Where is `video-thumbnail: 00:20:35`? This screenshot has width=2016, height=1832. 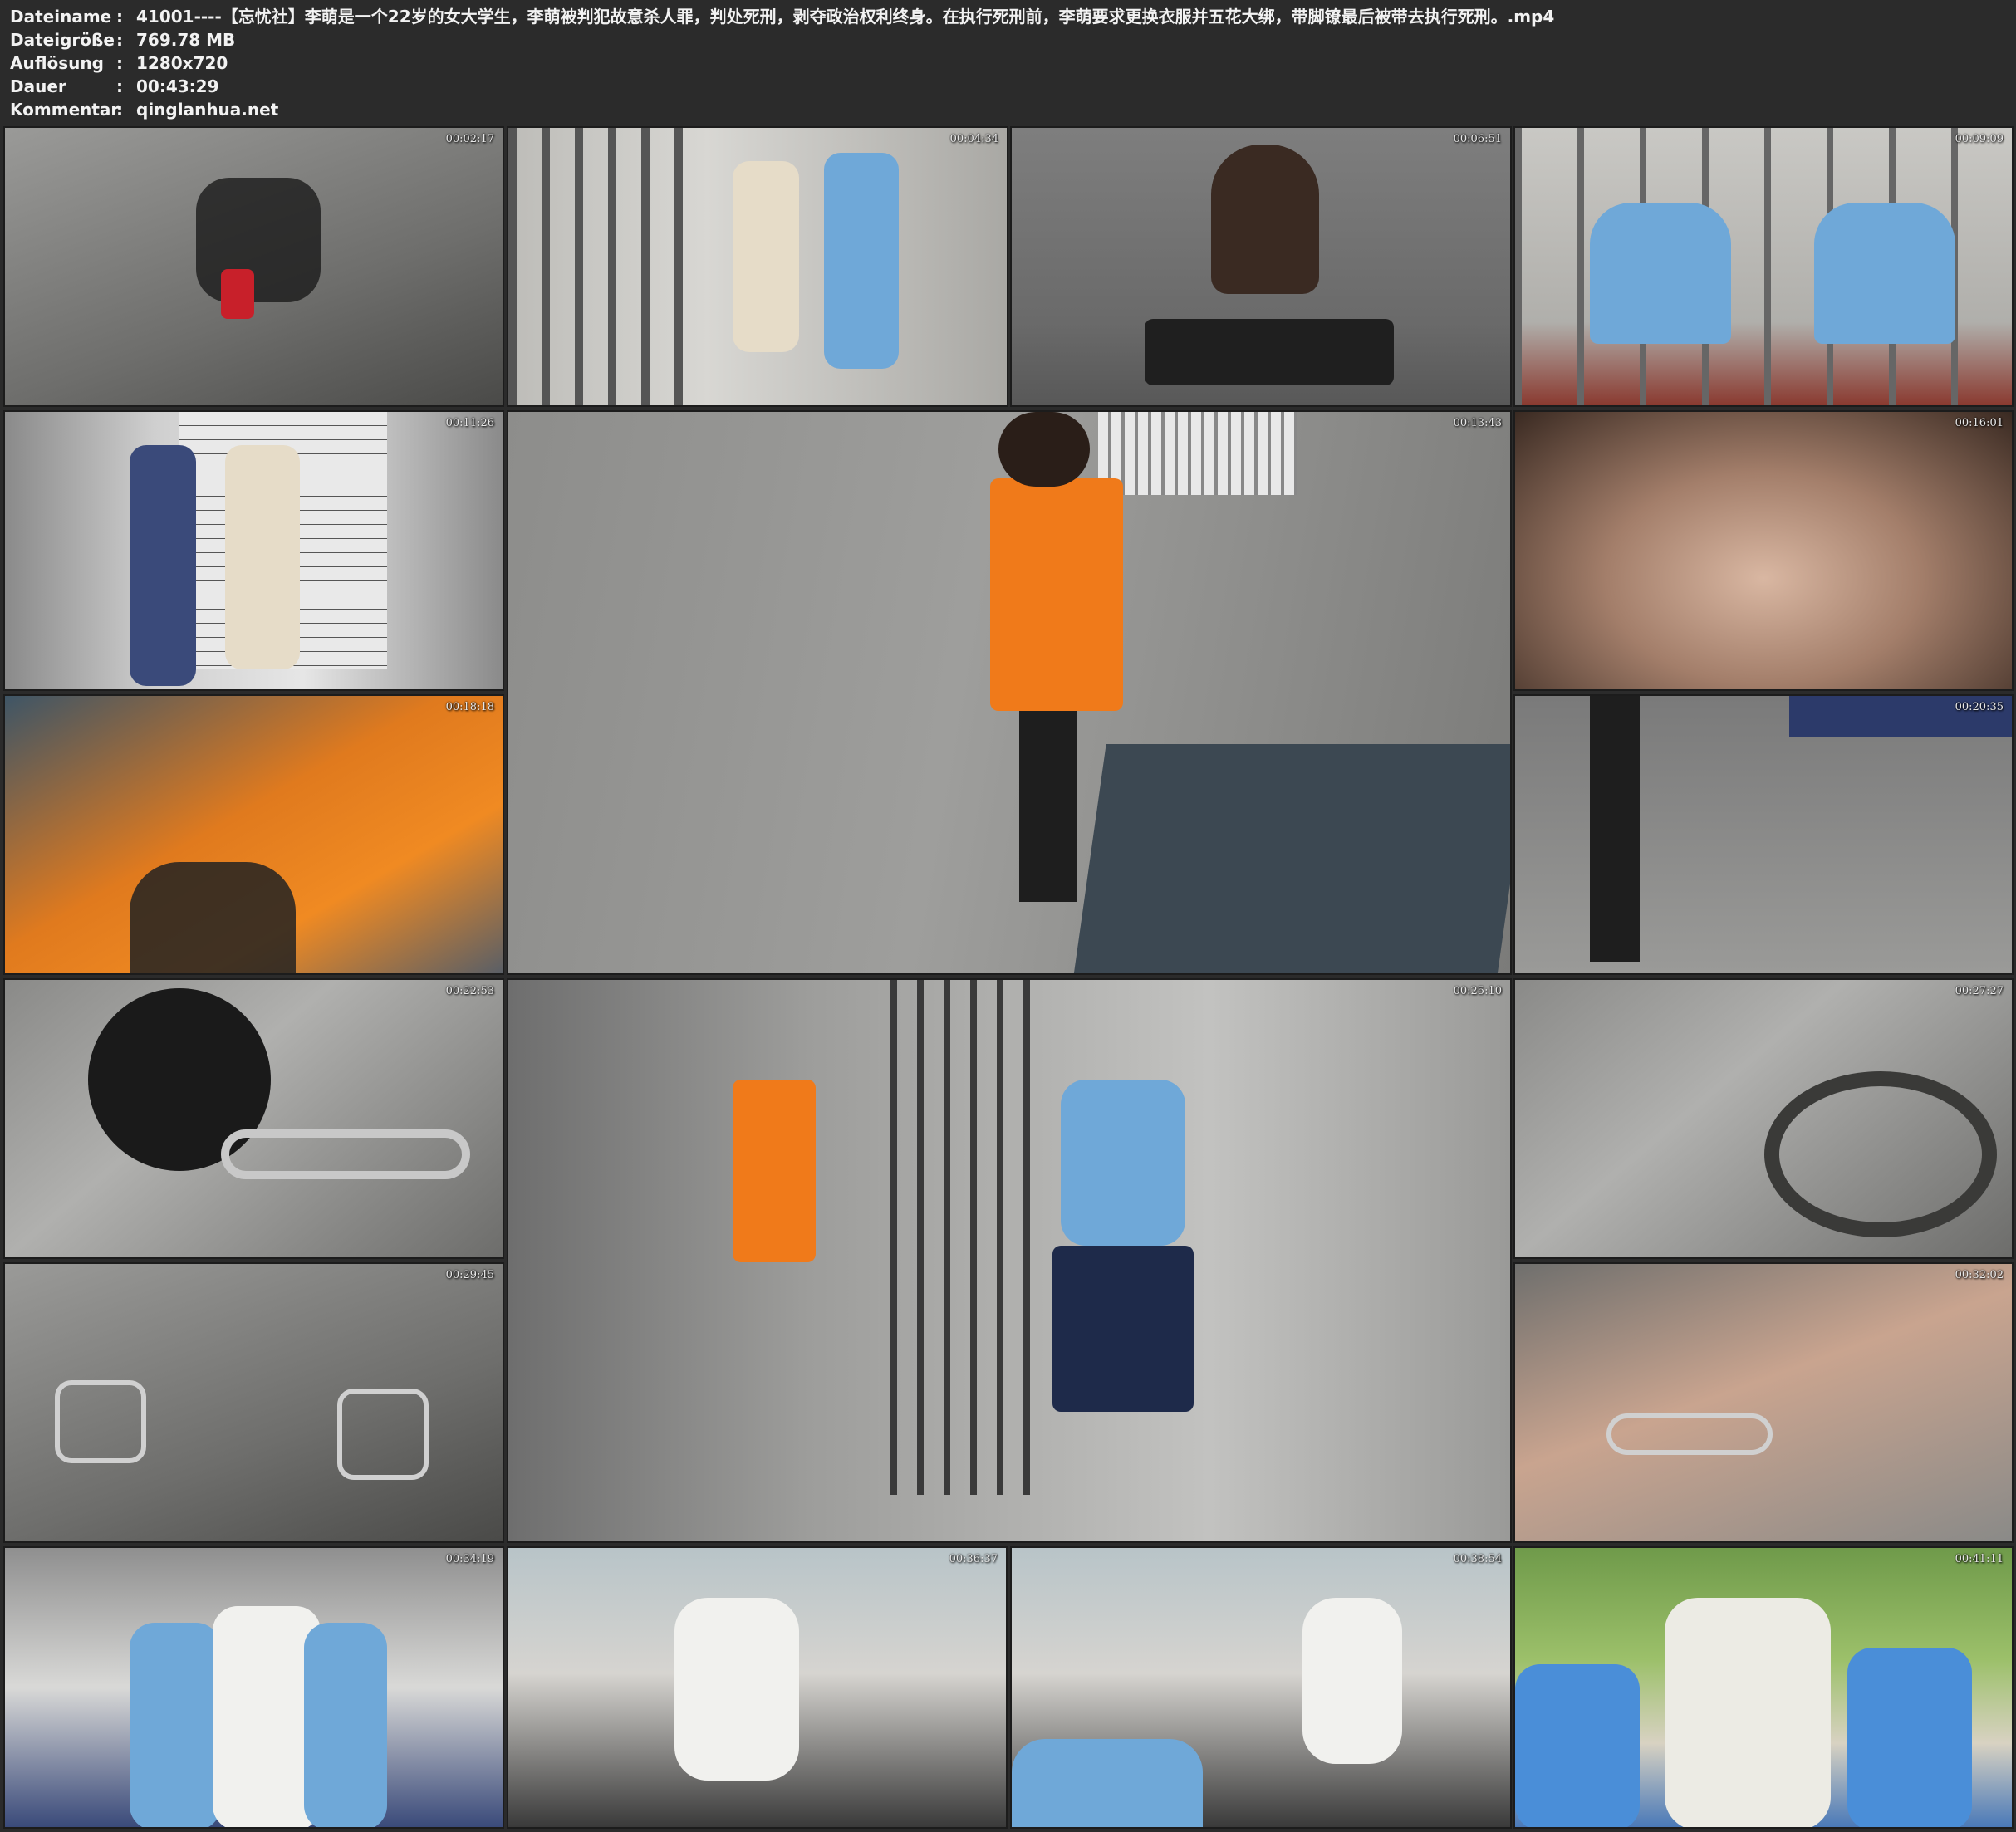 video-thumbnail: 00:20:35 is located at coordinates (1763, 834).